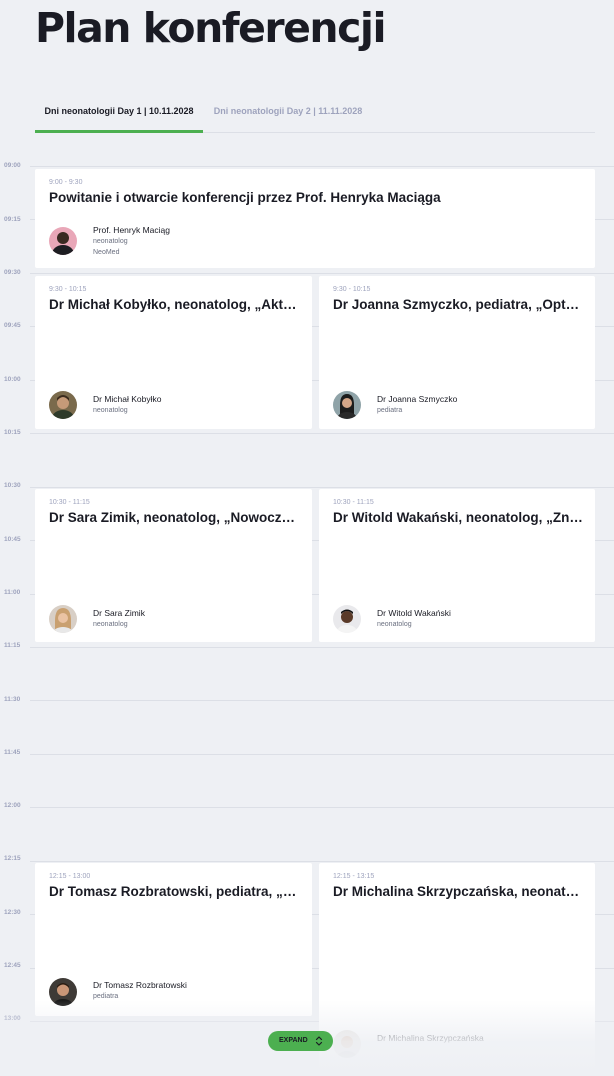  What do you see at coordinates (12, 858) in the screenshot?
I see `hour-label: 12:15` at bounding box center [12, 858].